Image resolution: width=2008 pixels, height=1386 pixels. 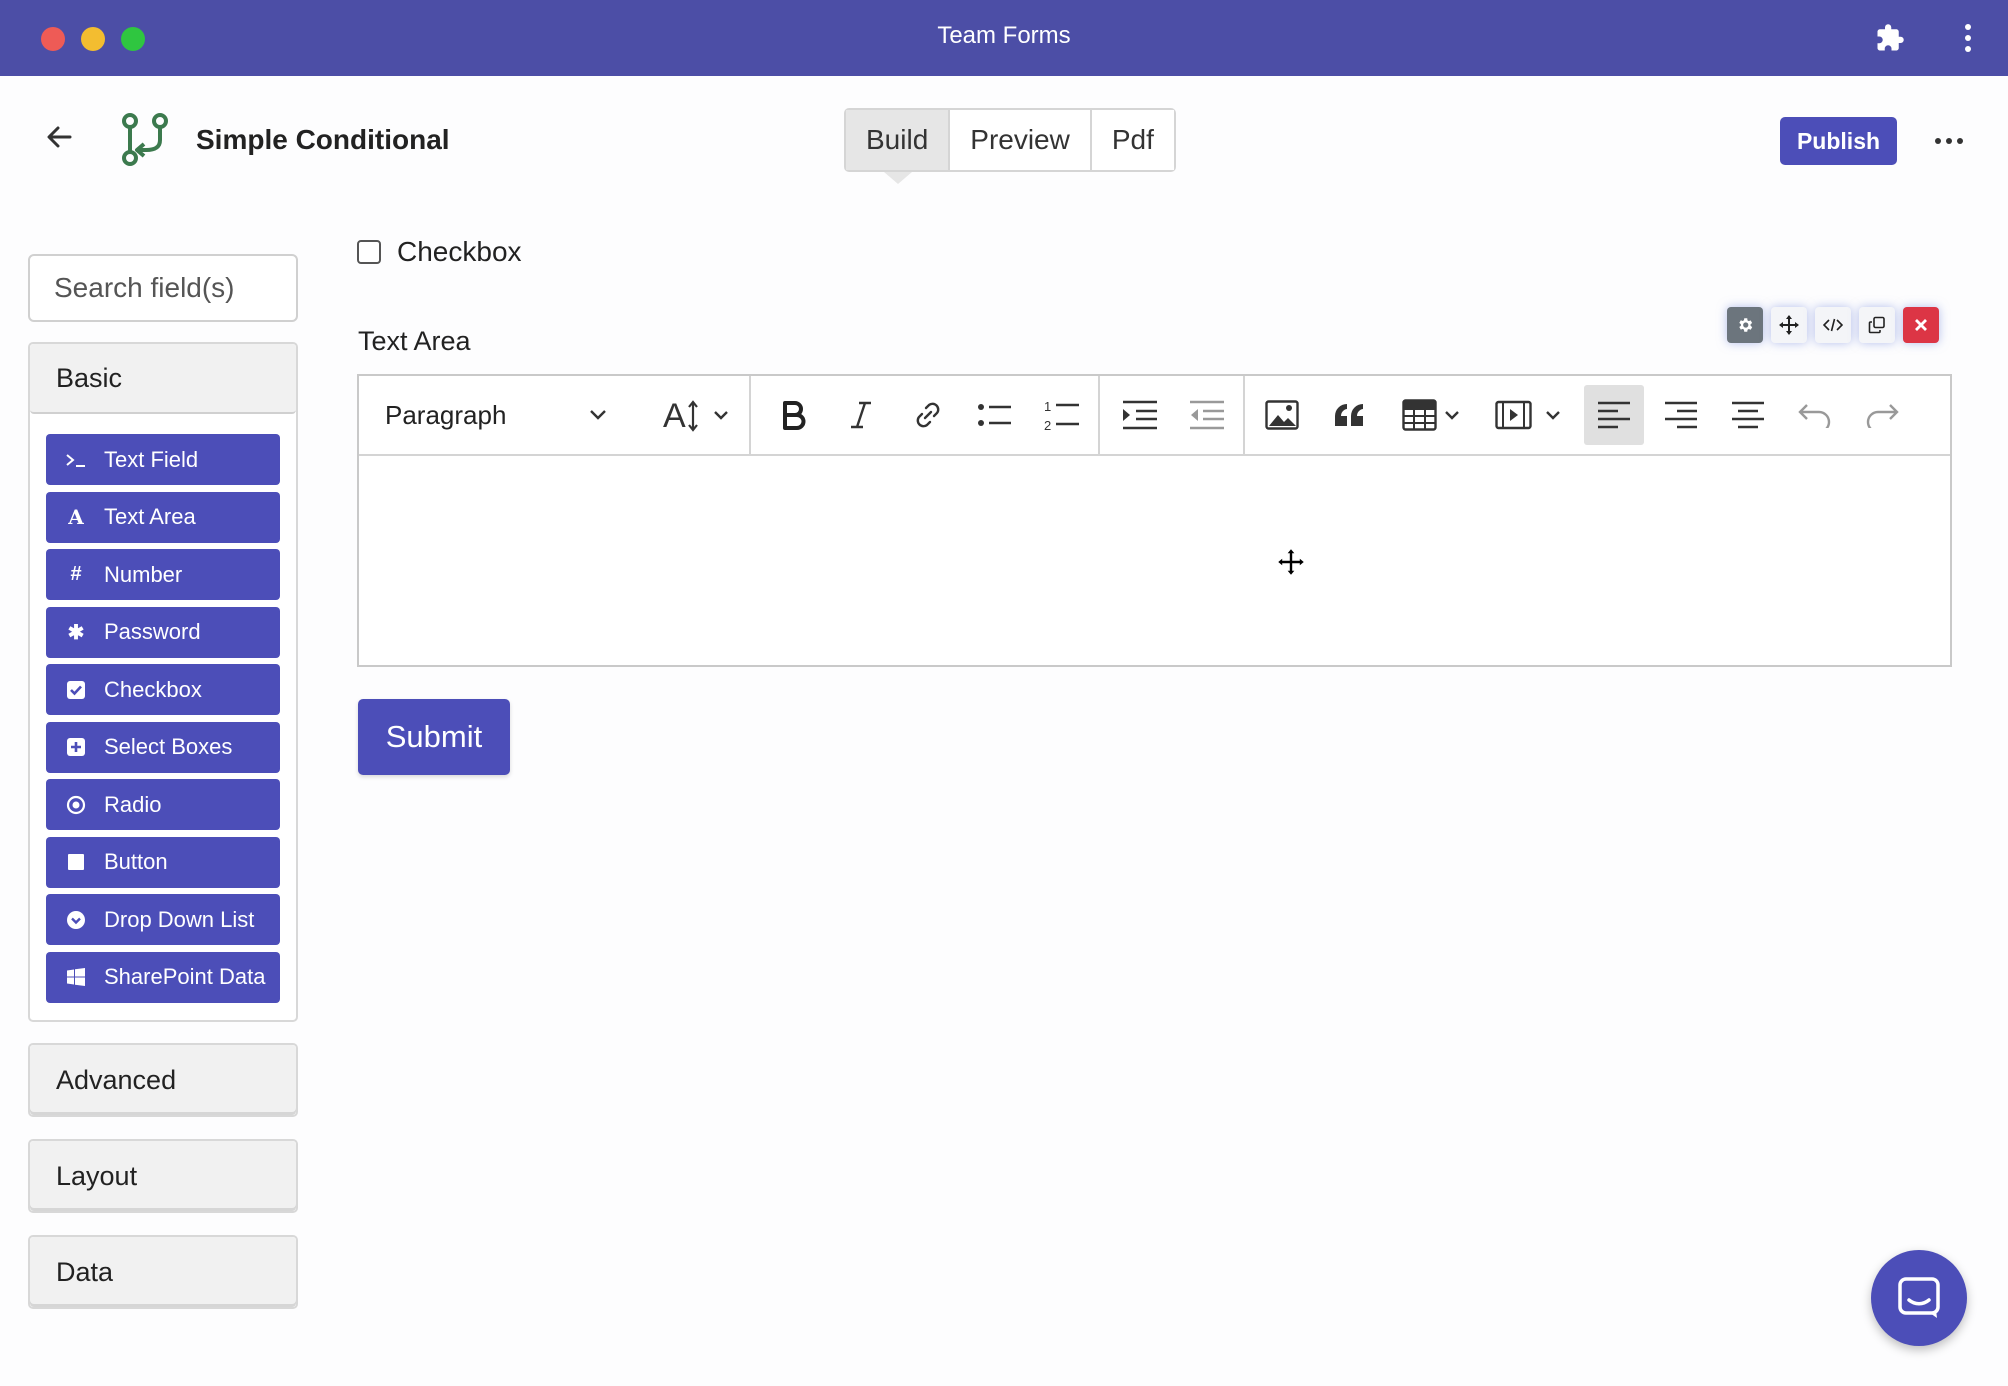 What do you see at coordinates (76, 690) in the screenshot?
I see `check-square-icon` at bounding box center [76, 690].